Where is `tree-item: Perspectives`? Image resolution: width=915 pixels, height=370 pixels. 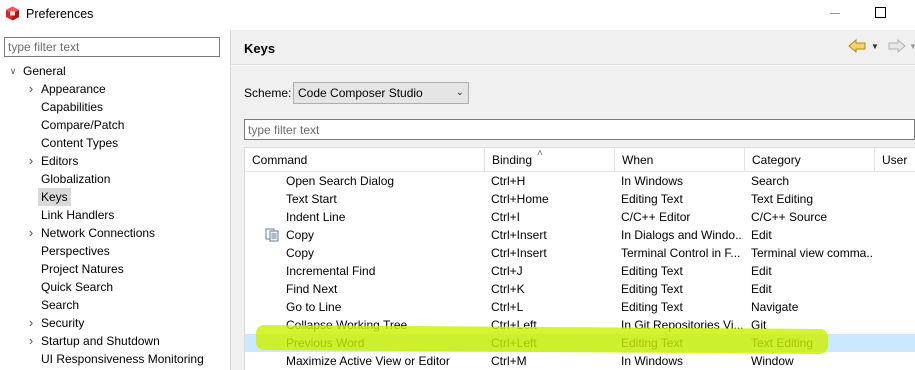
tree-item: Perspectives is located at coordinates (69, 251).